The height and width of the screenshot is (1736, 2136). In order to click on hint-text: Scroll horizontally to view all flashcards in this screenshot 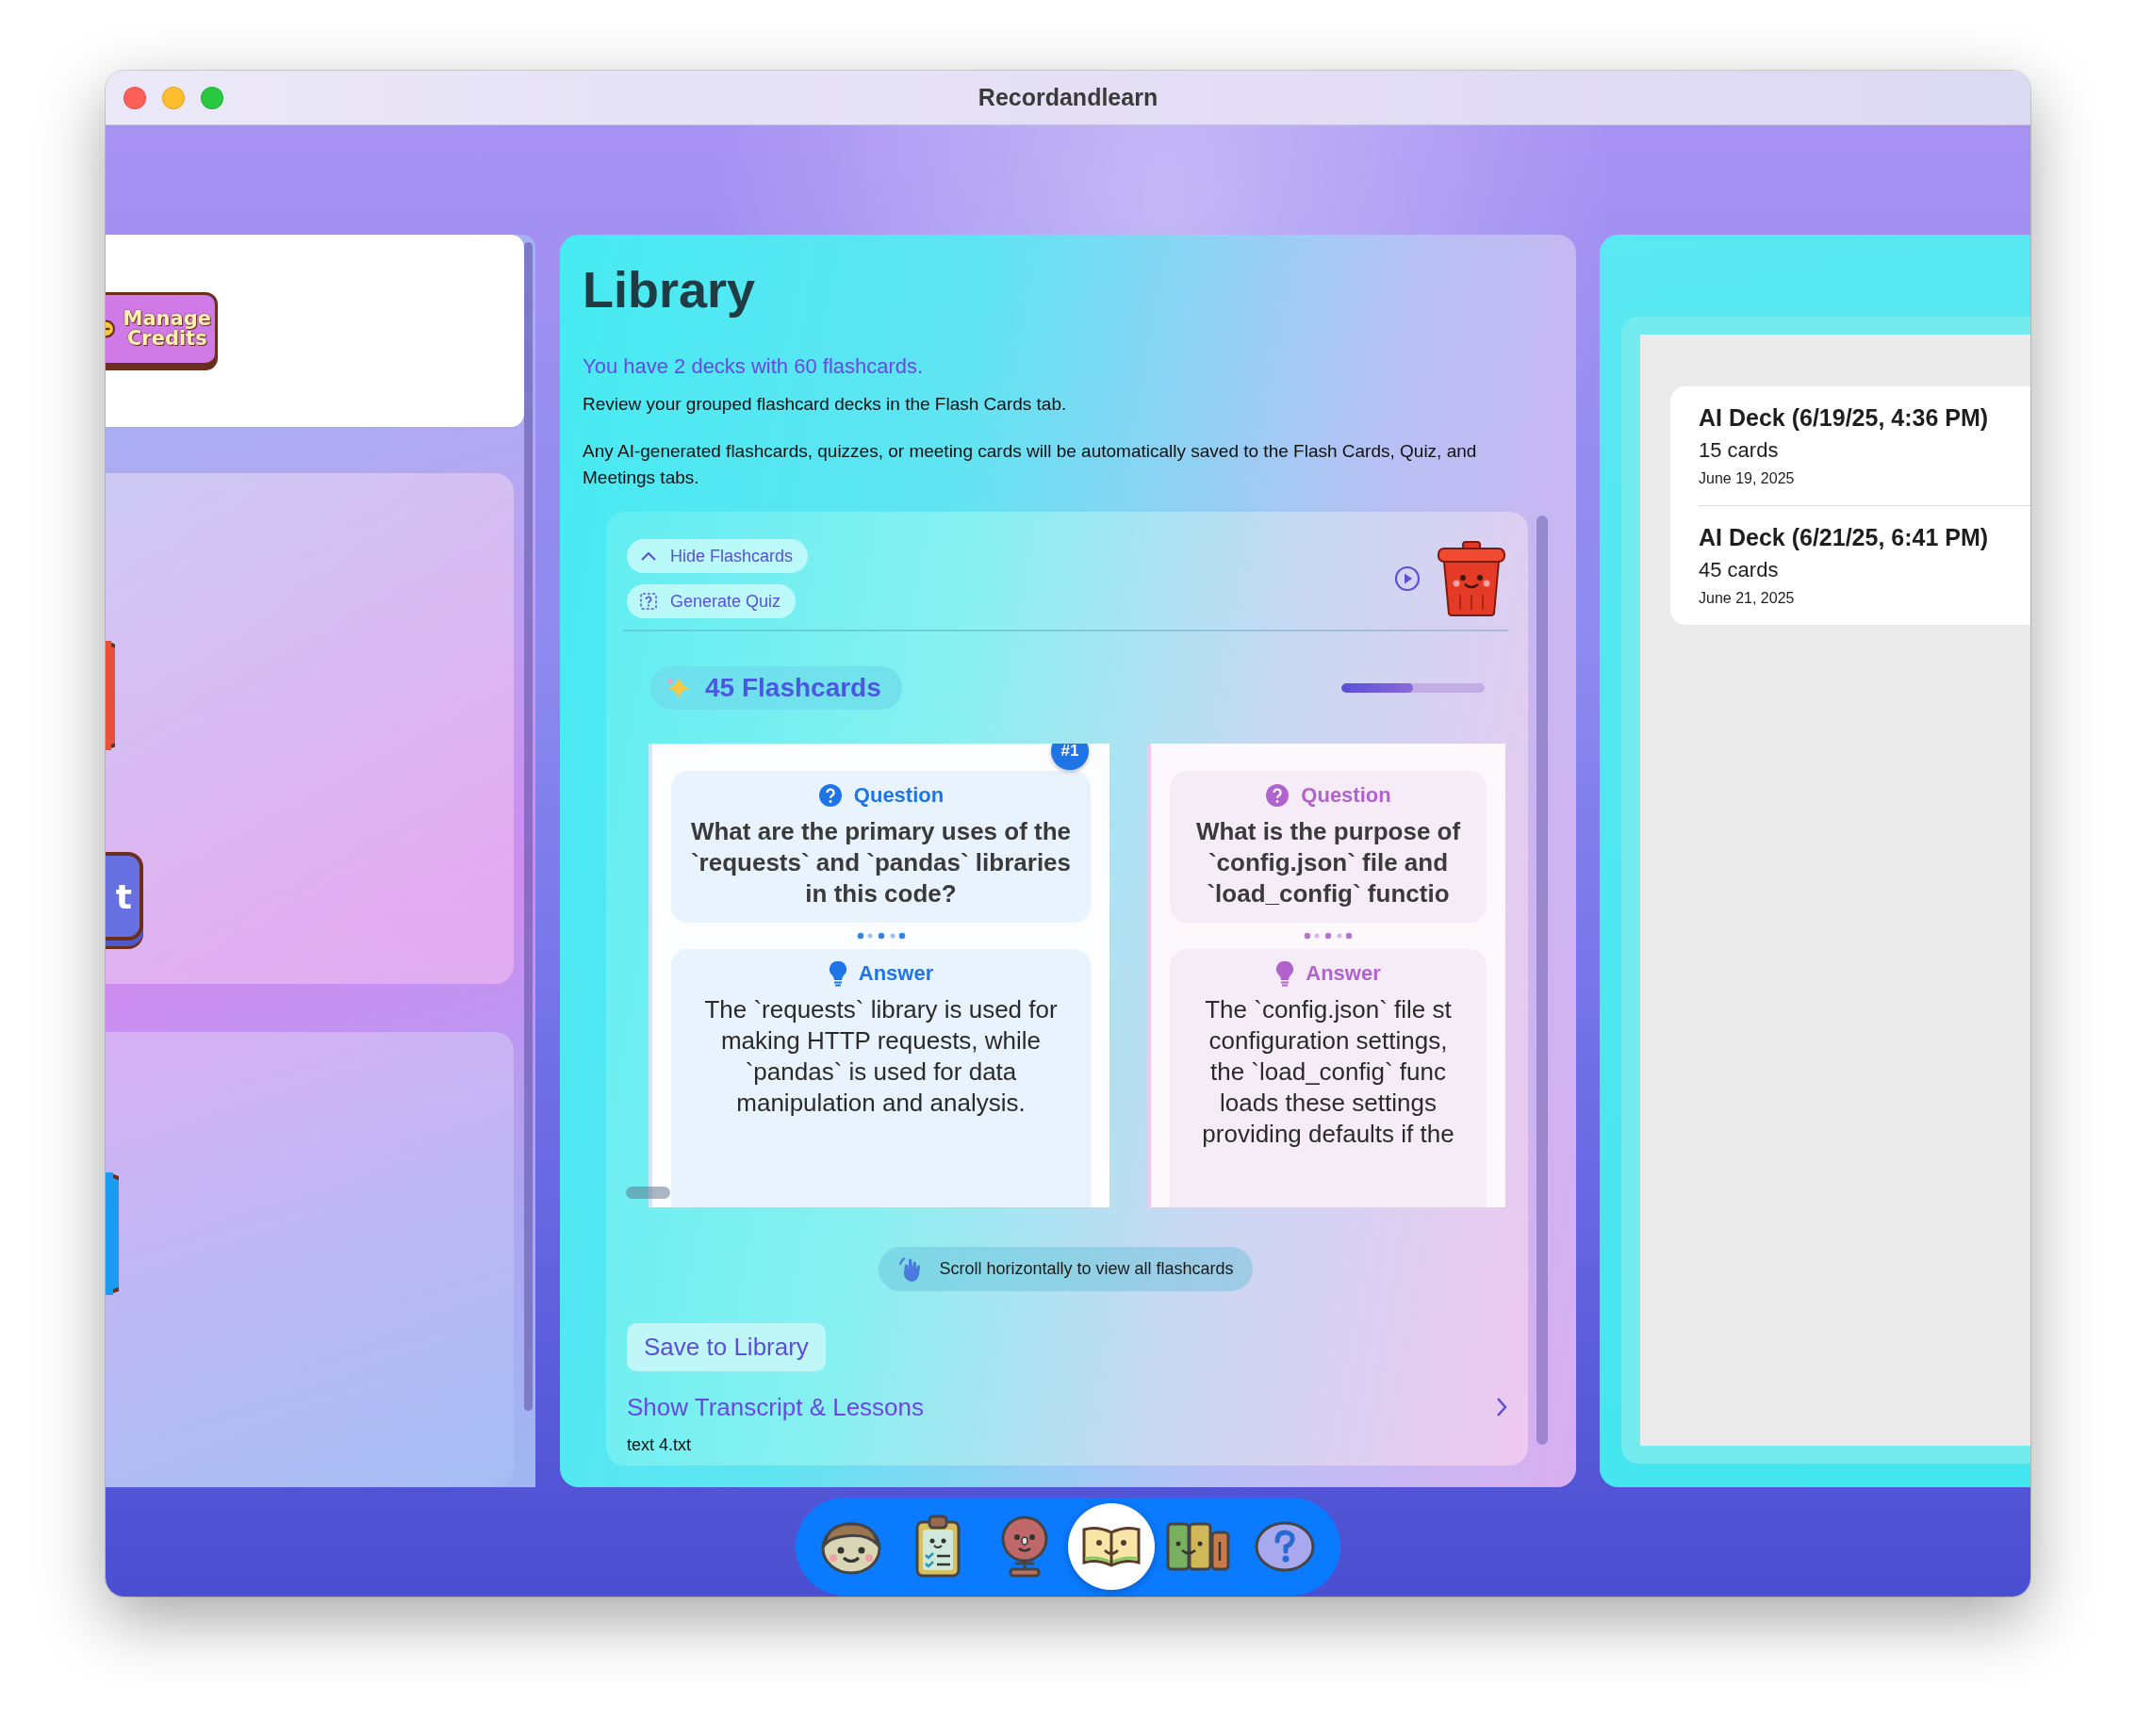, I will do `click(1086, 1269)`.